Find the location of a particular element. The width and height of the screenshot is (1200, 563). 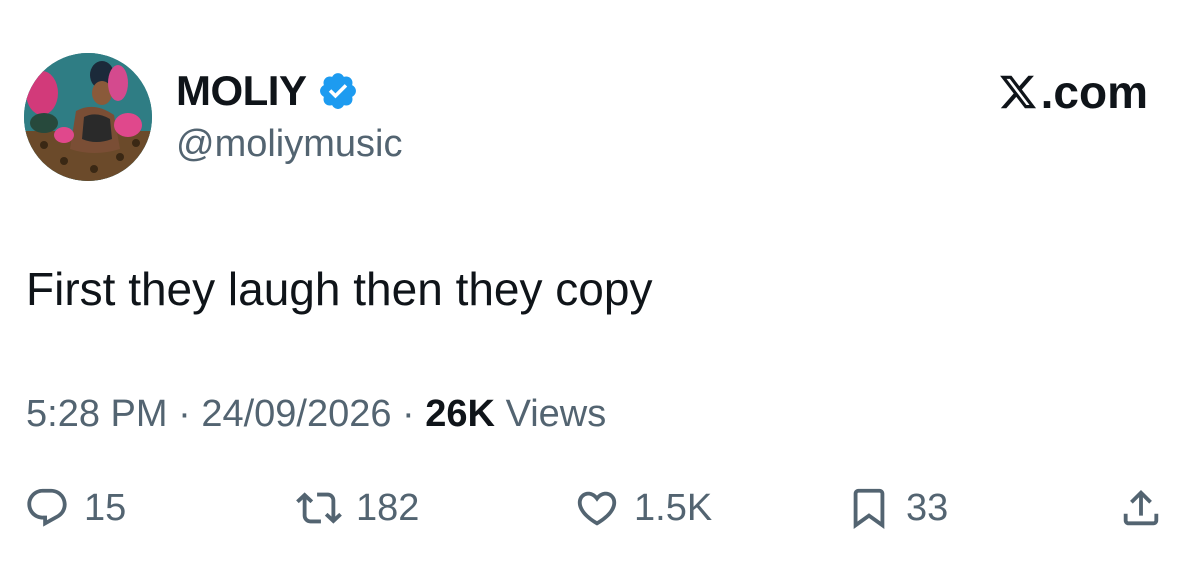

tweet-date: 24/09/2026 is located at coordinates (296, 414).